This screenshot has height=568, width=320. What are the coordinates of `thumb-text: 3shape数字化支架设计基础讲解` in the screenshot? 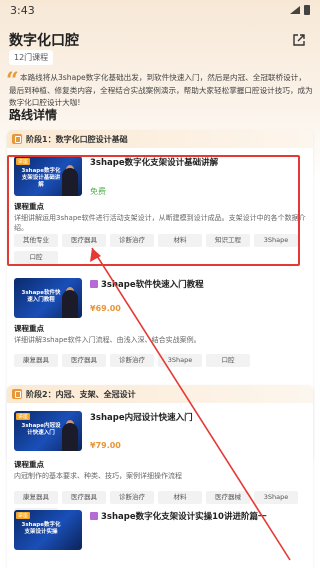 It's located at (41, 178).